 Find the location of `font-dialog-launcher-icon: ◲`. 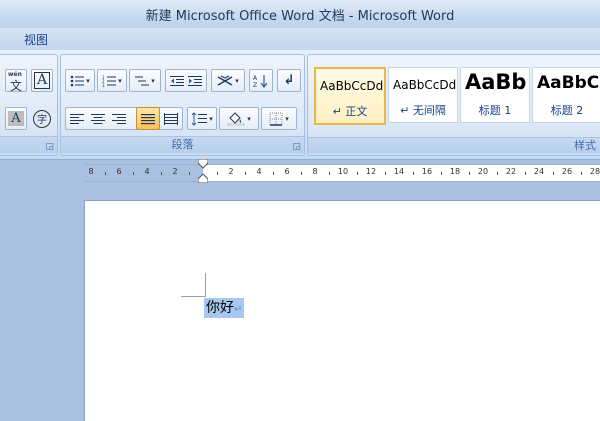

font-dialog-launcher-icon: ◲ is located at coordinates (49, 147).